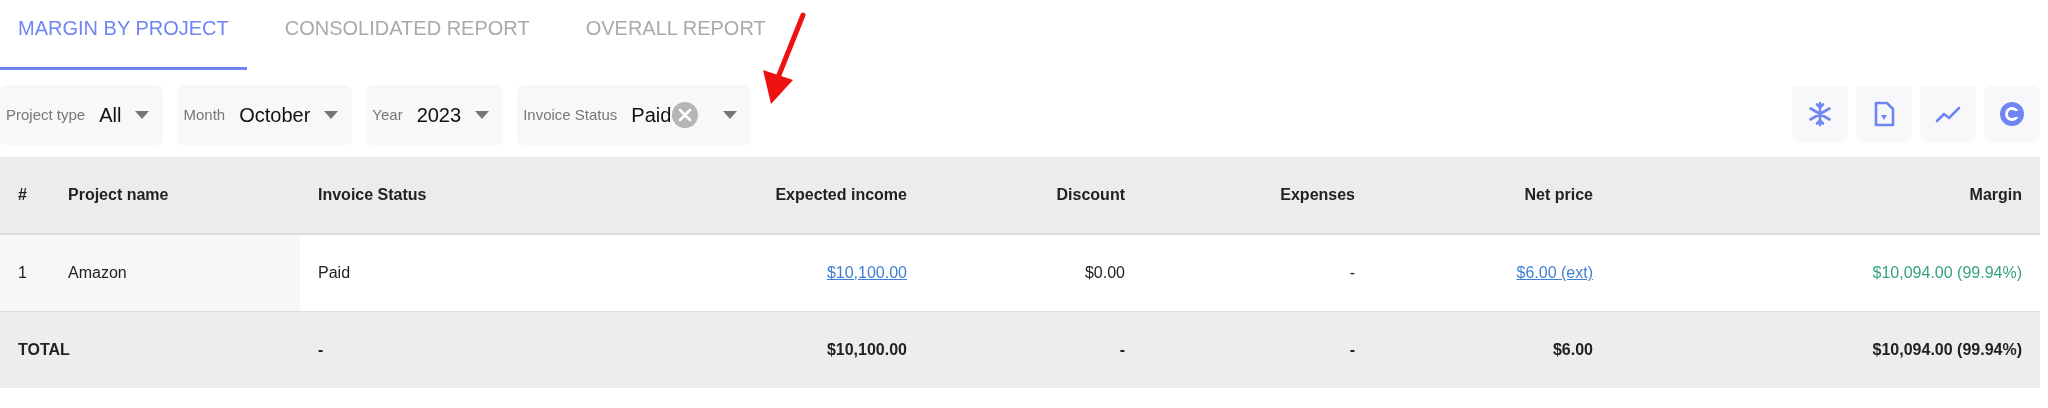  What do you see at coordinates (204, 114) in the screenshot?
I see `filter-label: Month` at bounding box center [204, 114].